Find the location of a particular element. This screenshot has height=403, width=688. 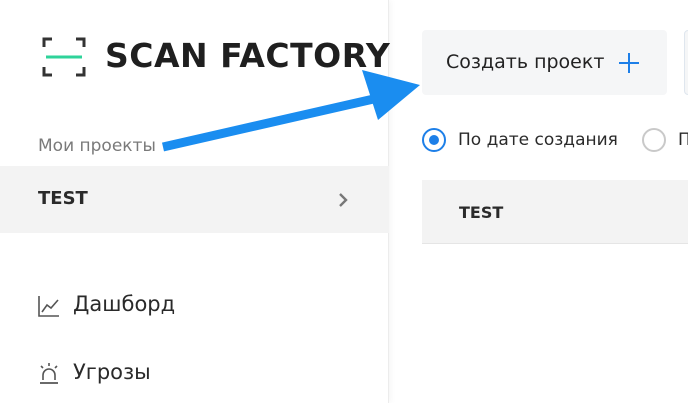

radio-selected is located at coordinates (434, 140).